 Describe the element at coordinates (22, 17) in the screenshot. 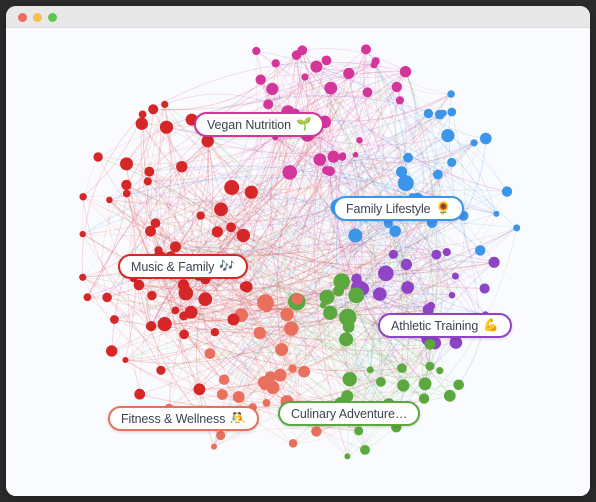

I see `close-button` at that location.